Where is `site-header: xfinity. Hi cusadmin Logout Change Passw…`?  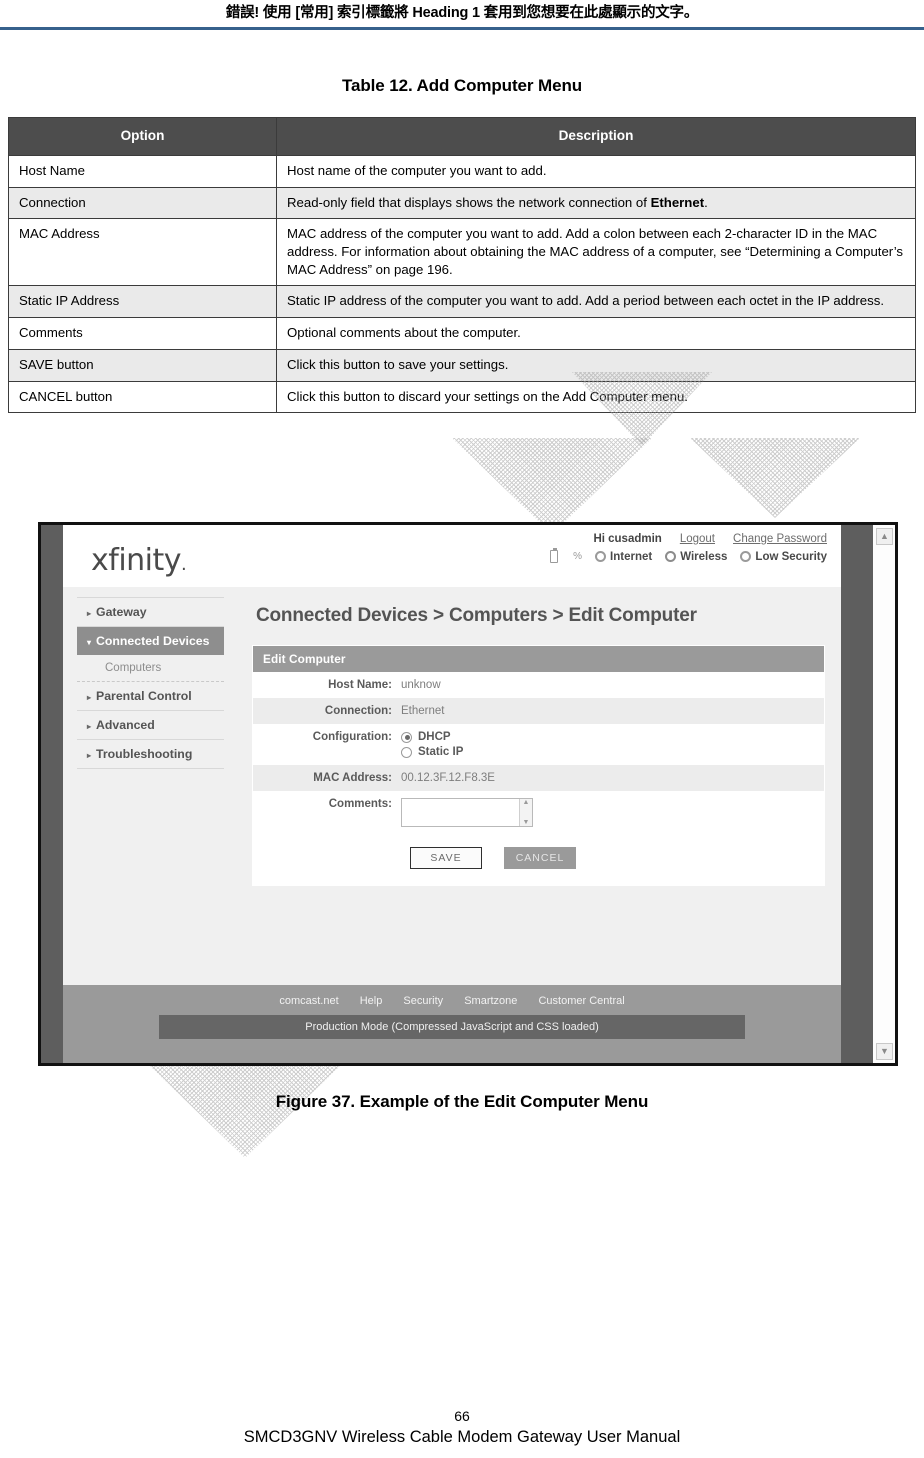
site-header: xfinity. Hi cusadmin Logout Change Passw… is located at coordinates (452, 556).